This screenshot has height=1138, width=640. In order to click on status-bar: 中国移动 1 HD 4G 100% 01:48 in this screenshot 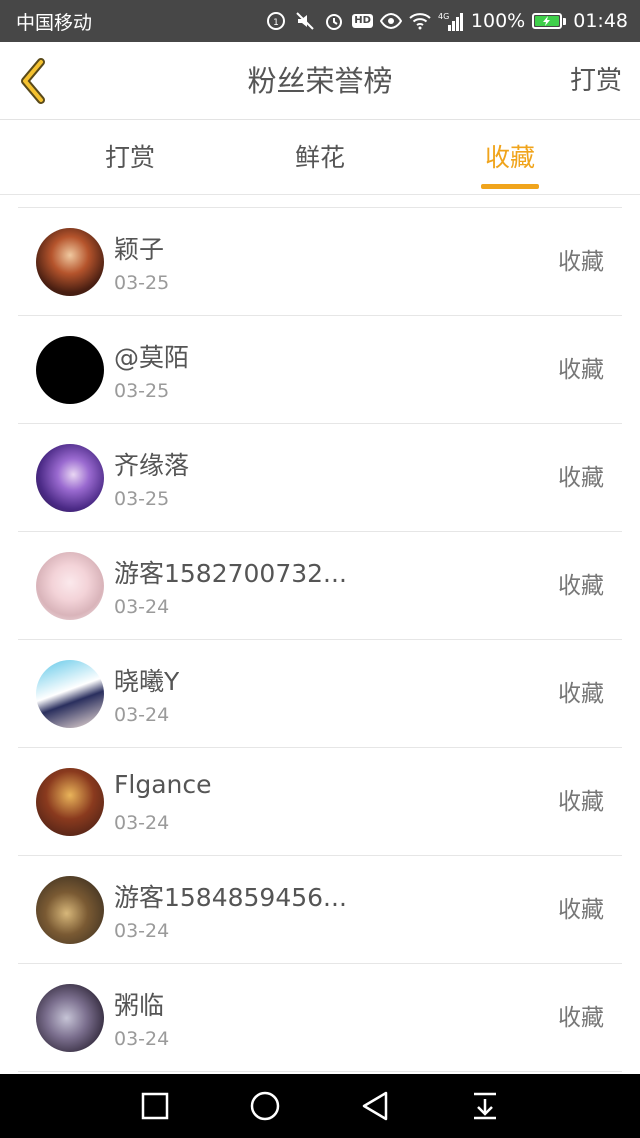, I will do `click(320, 21)`.